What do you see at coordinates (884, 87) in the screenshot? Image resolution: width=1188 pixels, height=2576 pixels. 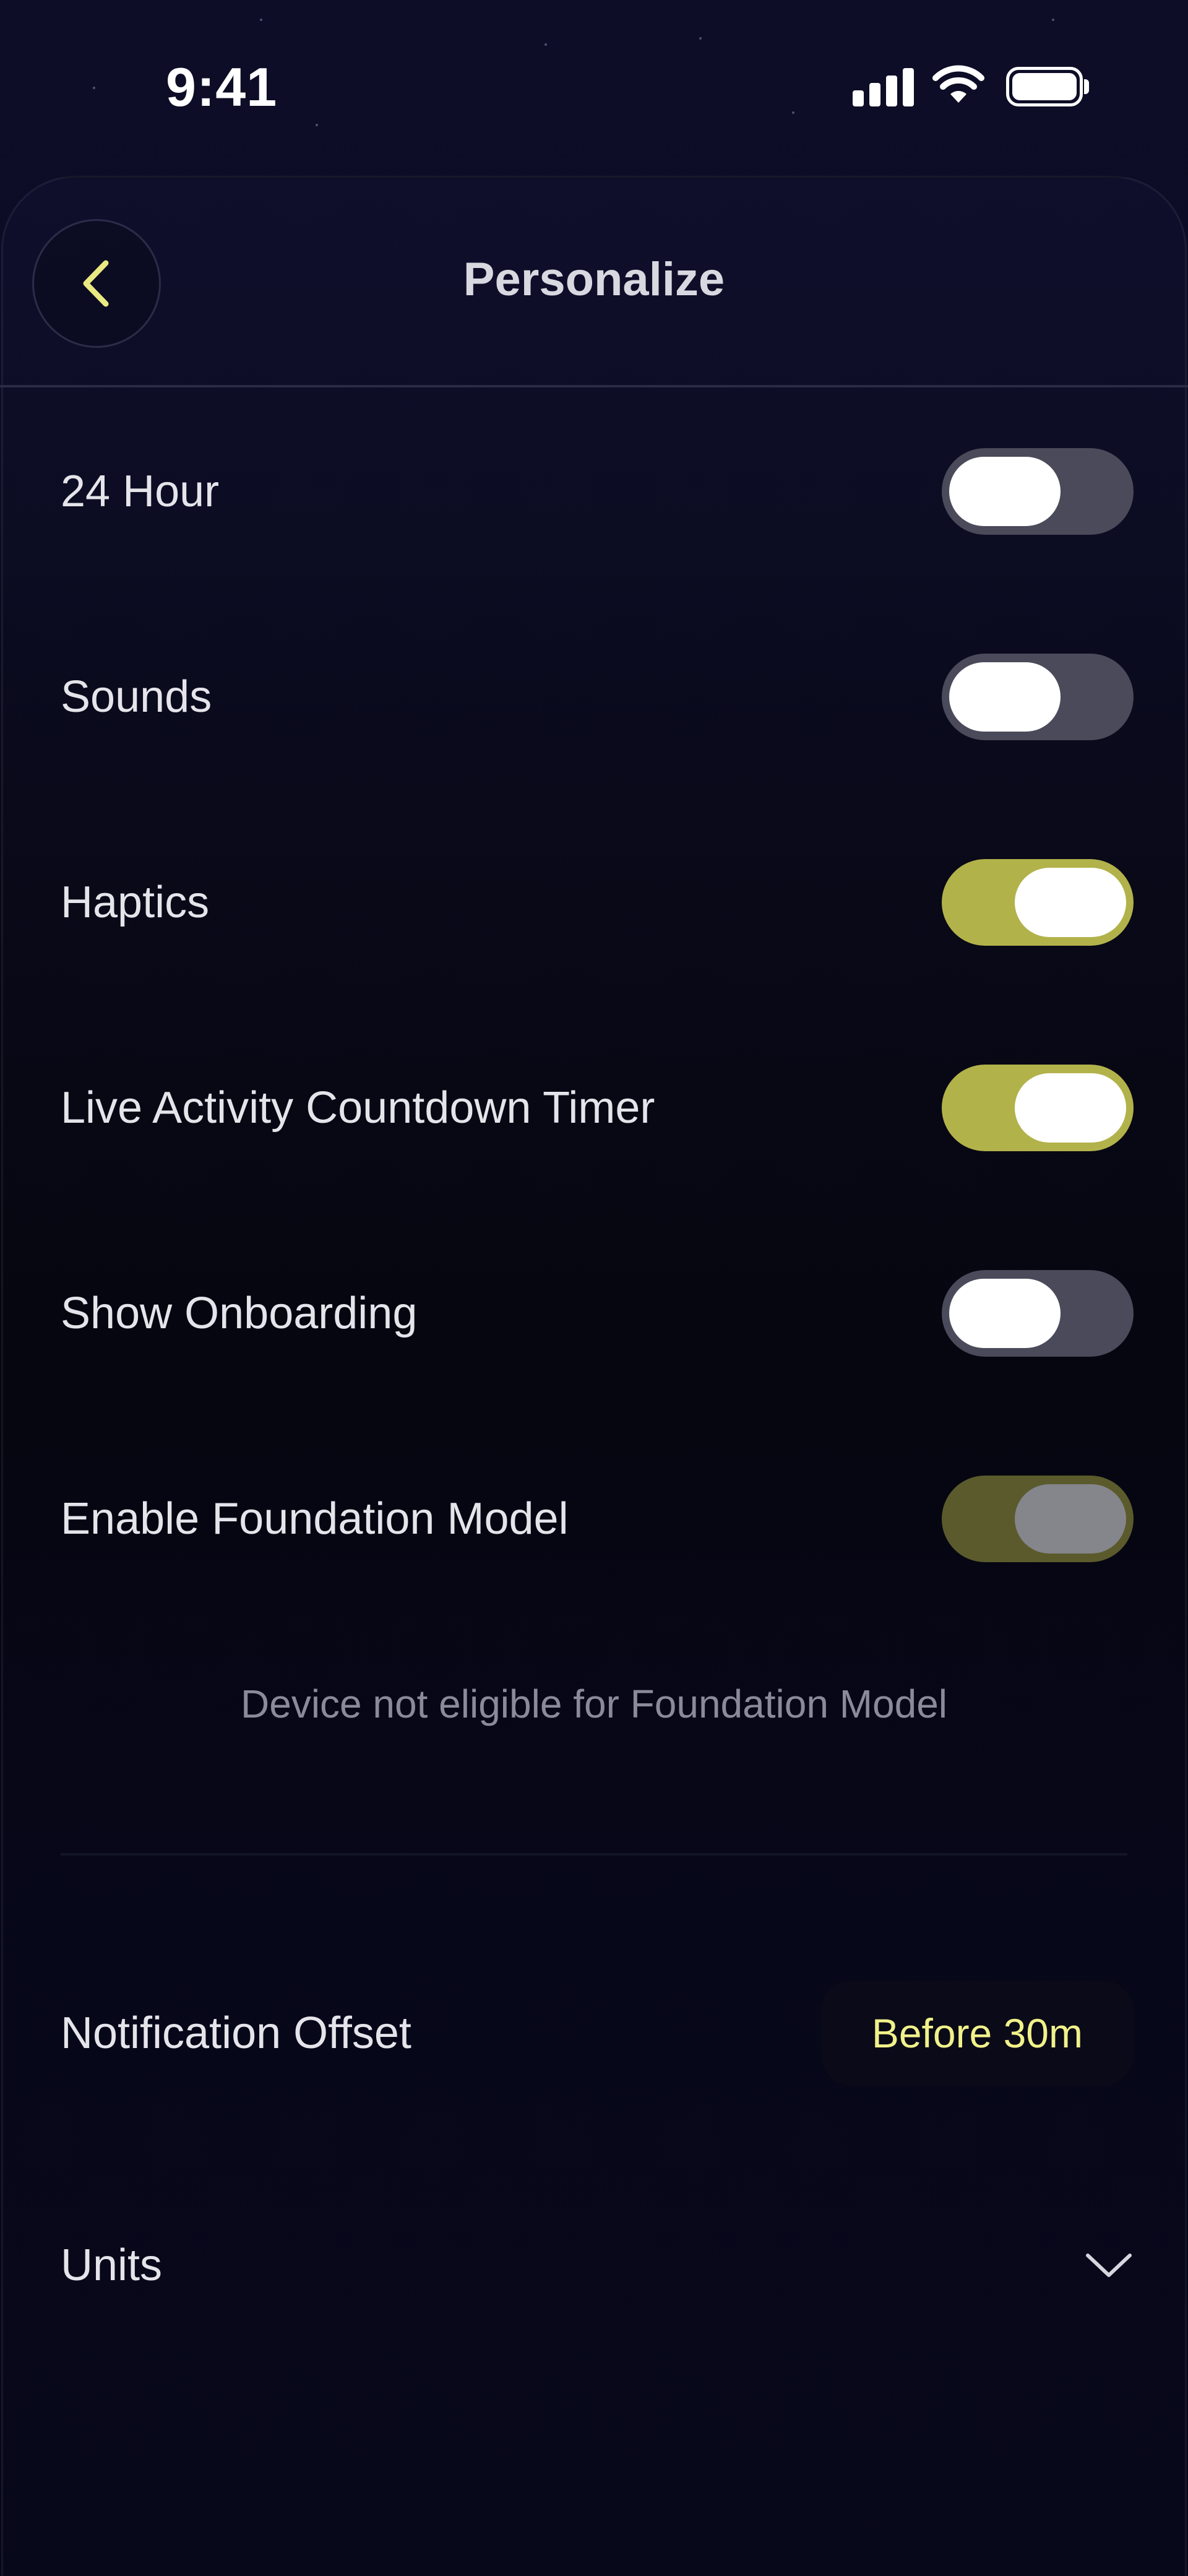 I see `signal-icon` at bounding box center [884, 87].